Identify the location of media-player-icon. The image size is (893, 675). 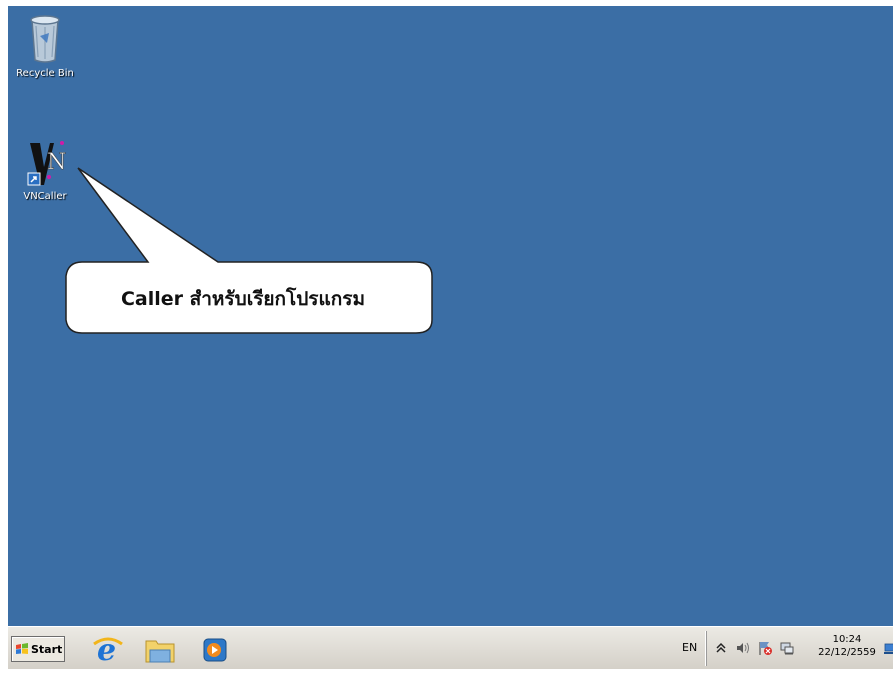
(215, 650).